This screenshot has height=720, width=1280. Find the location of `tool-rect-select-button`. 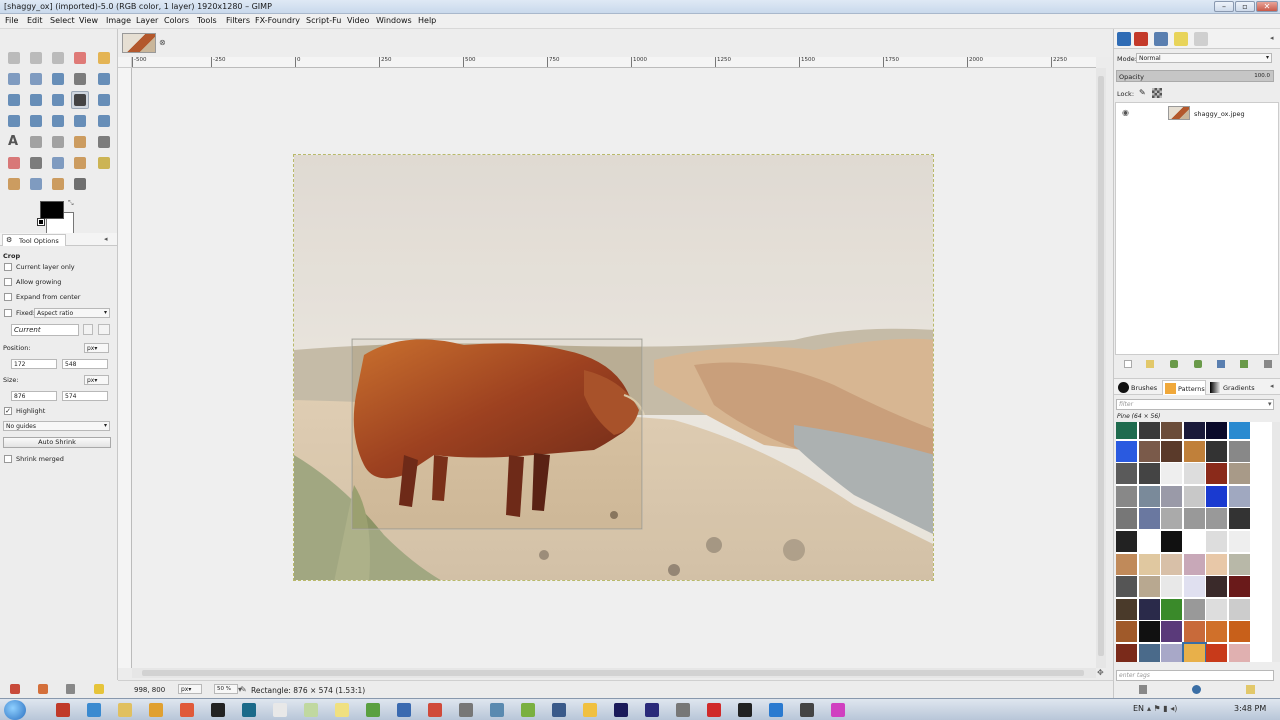

tool-rect-select-button is located at coordinates (14, 58).